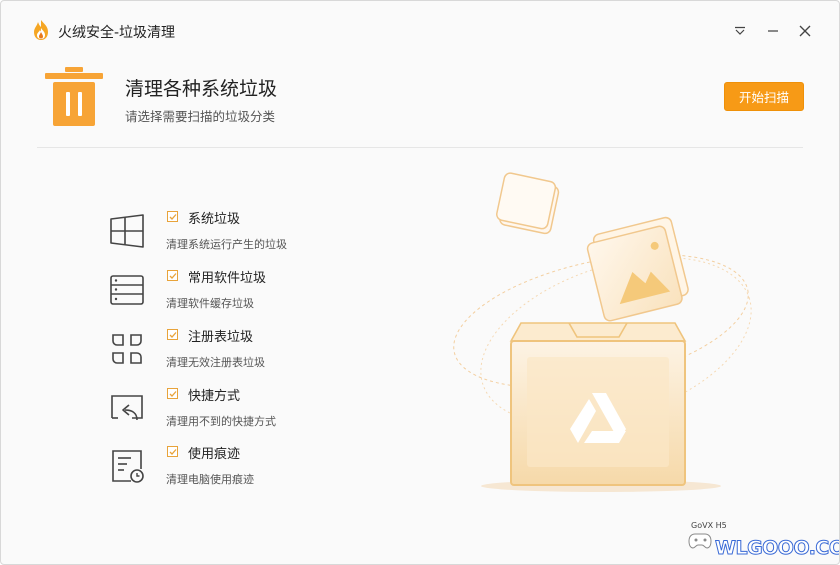  I want to click on page-subtitle: 请选择需要扫描的垃圾分类, so click(200, 116).